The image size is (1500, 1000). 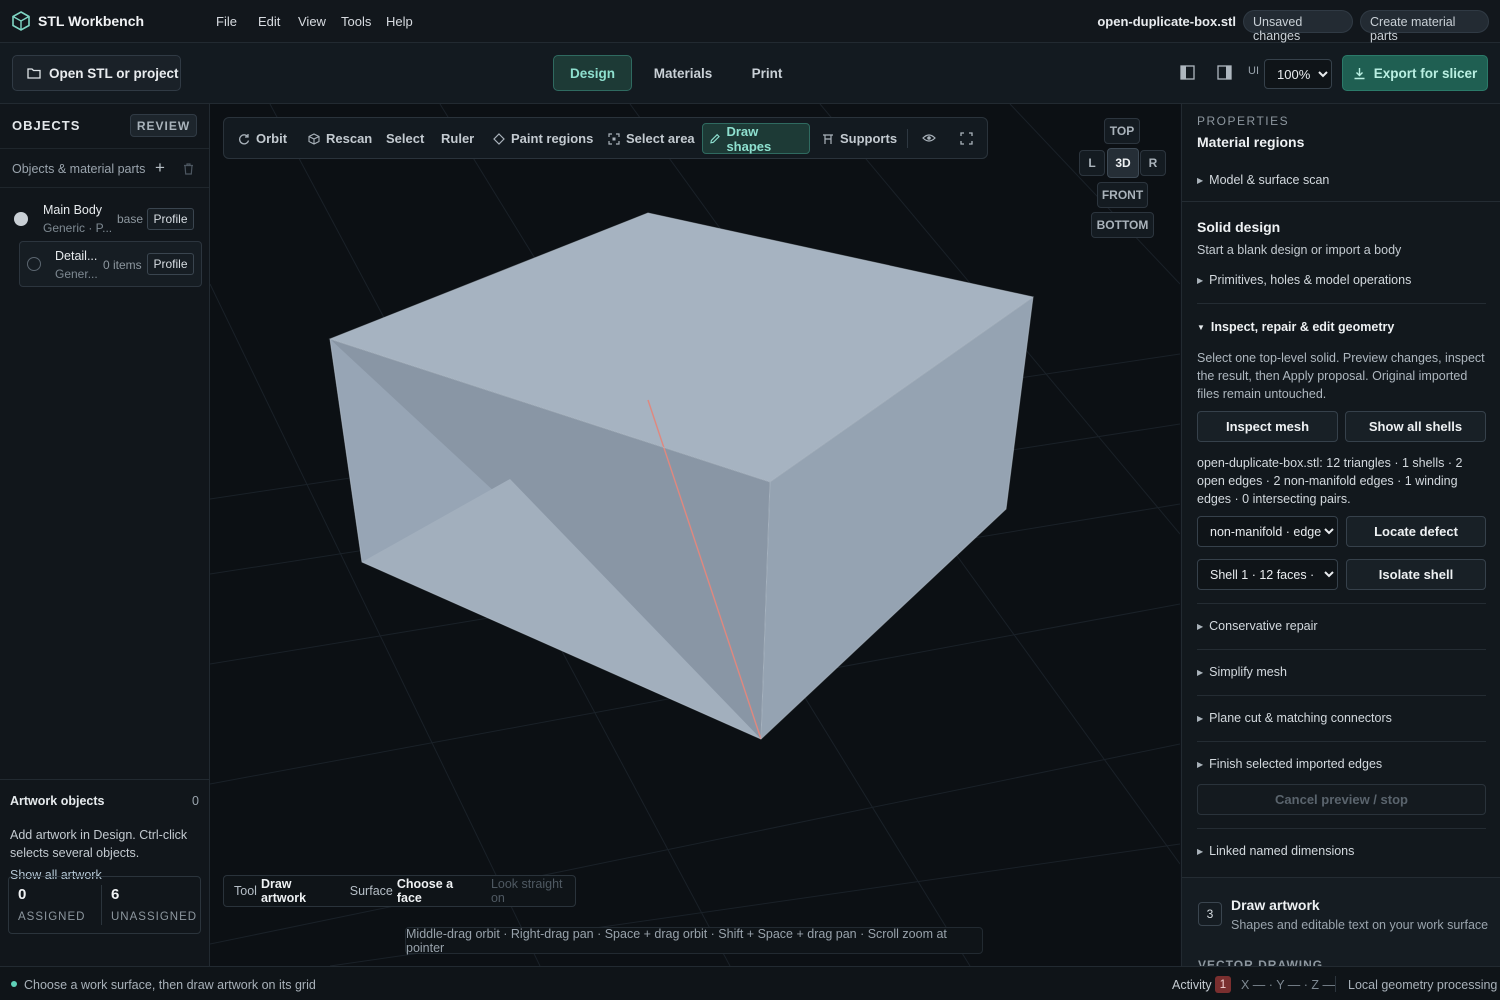 I want to click on conservative-repair-accordion: ▶ Conservative repair, so click(x=1257, y=626).